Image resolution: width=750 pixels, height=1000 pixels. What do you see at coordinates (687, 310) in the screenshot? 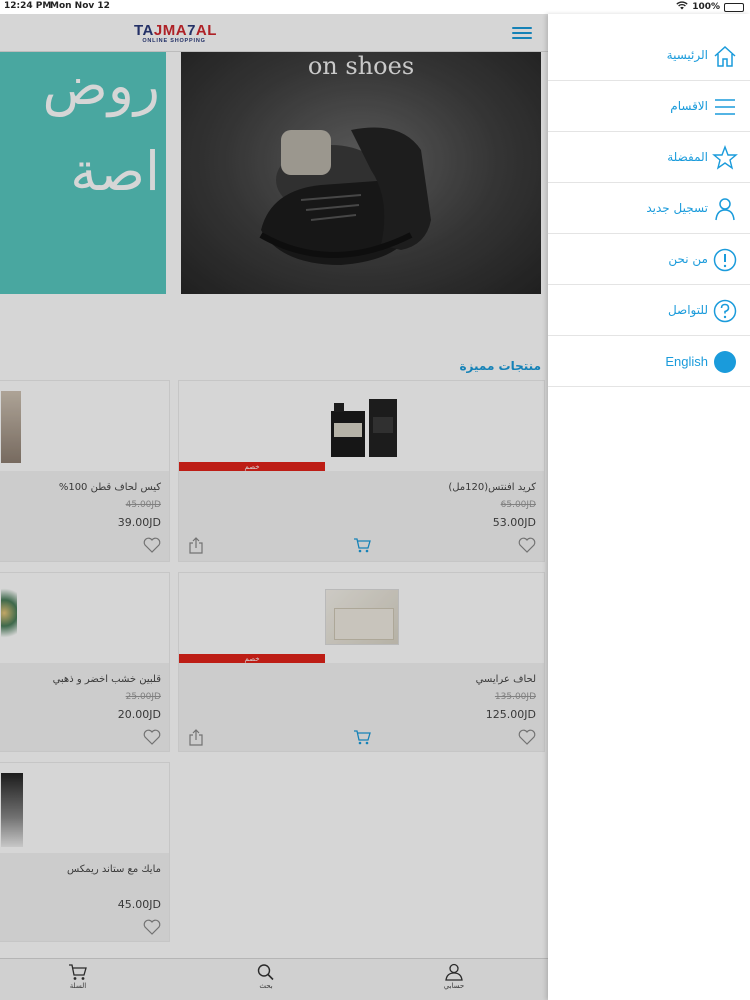
I see `menu-item-label: للتواصل` at bounding box center [687, 310].